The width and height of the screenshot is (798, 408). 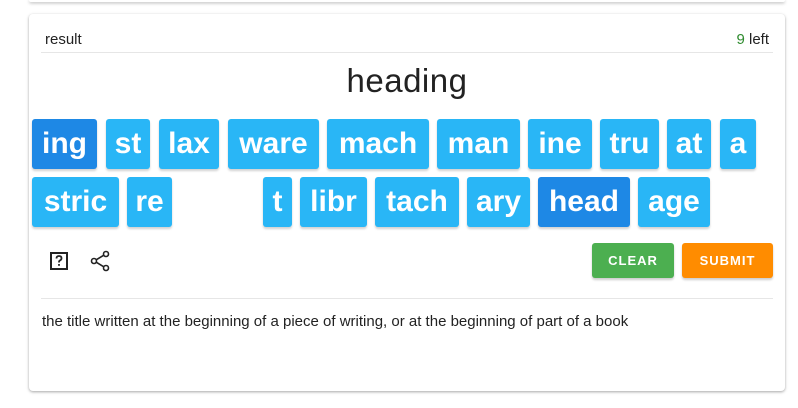 I want to click on tile-label: ine, so click(x=560, y=143).